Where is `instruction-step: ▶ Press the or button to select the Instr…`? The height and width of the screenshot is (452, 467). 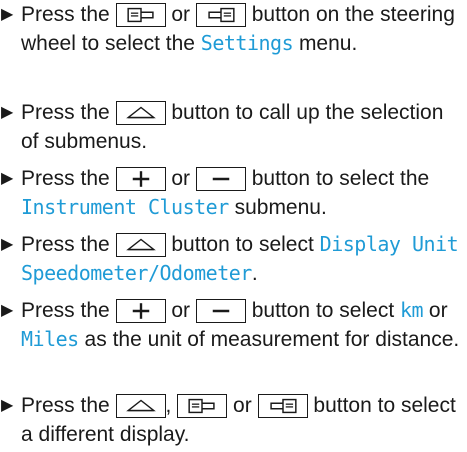
instruction-step: ▶ Press the or button to select the Instr… is located at coordinates (230, 193).